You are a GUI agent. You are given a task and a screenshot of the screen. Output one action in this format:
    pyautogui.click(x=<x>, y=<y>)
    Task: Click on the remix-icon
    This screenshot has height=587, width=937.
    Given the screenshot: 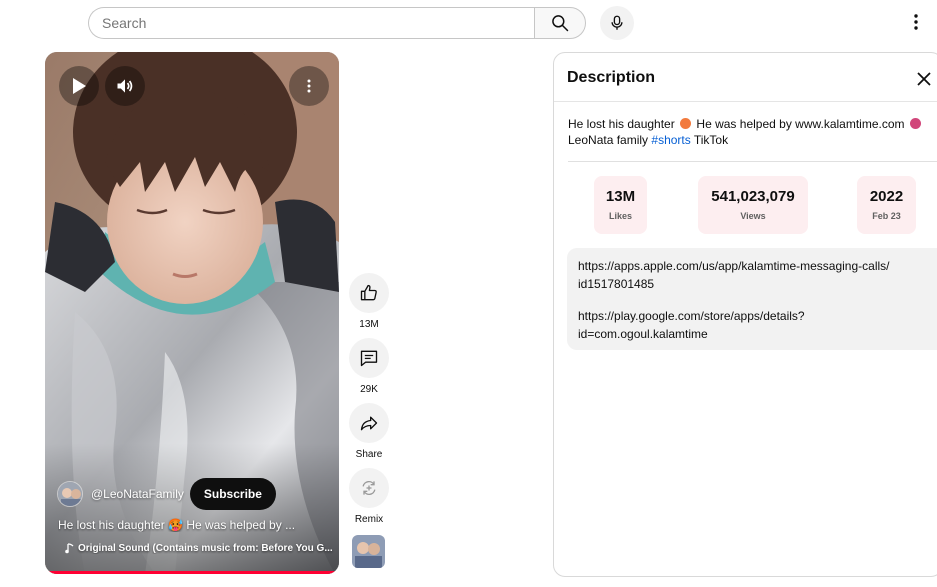 What is the action you would take?
    pyautogui.click(x=369, y=488)
    